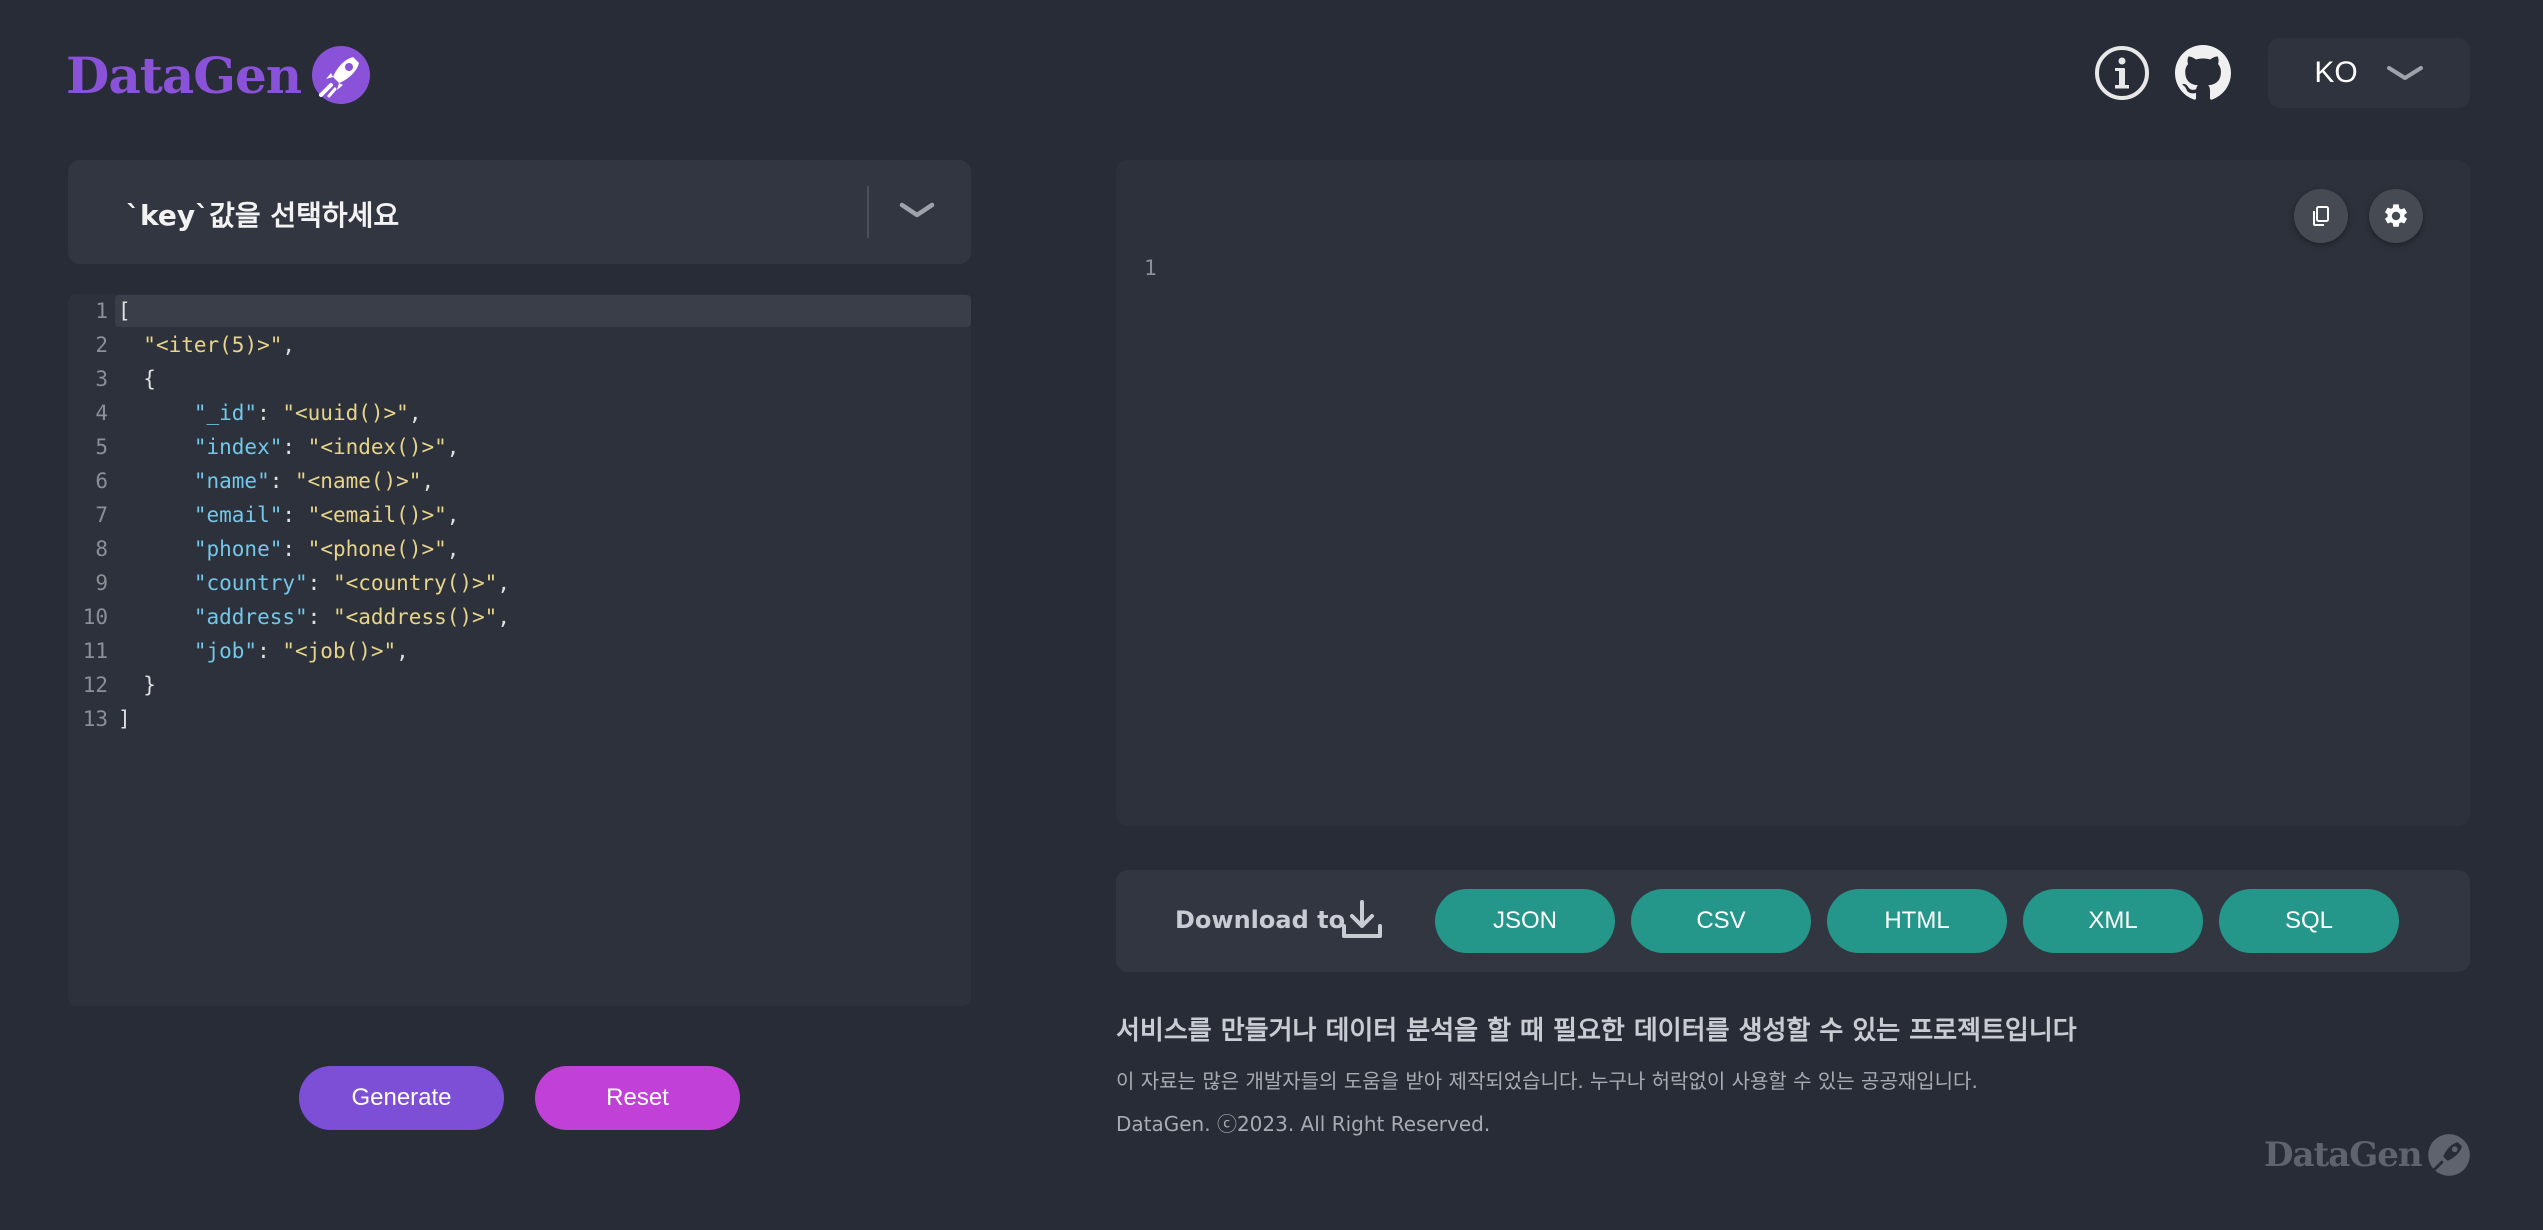 The height and width of the screenshot is (1230, 2543). Describe the element at coordinates (137, 379) in the screenshot. I see `code-text: {` at that location.